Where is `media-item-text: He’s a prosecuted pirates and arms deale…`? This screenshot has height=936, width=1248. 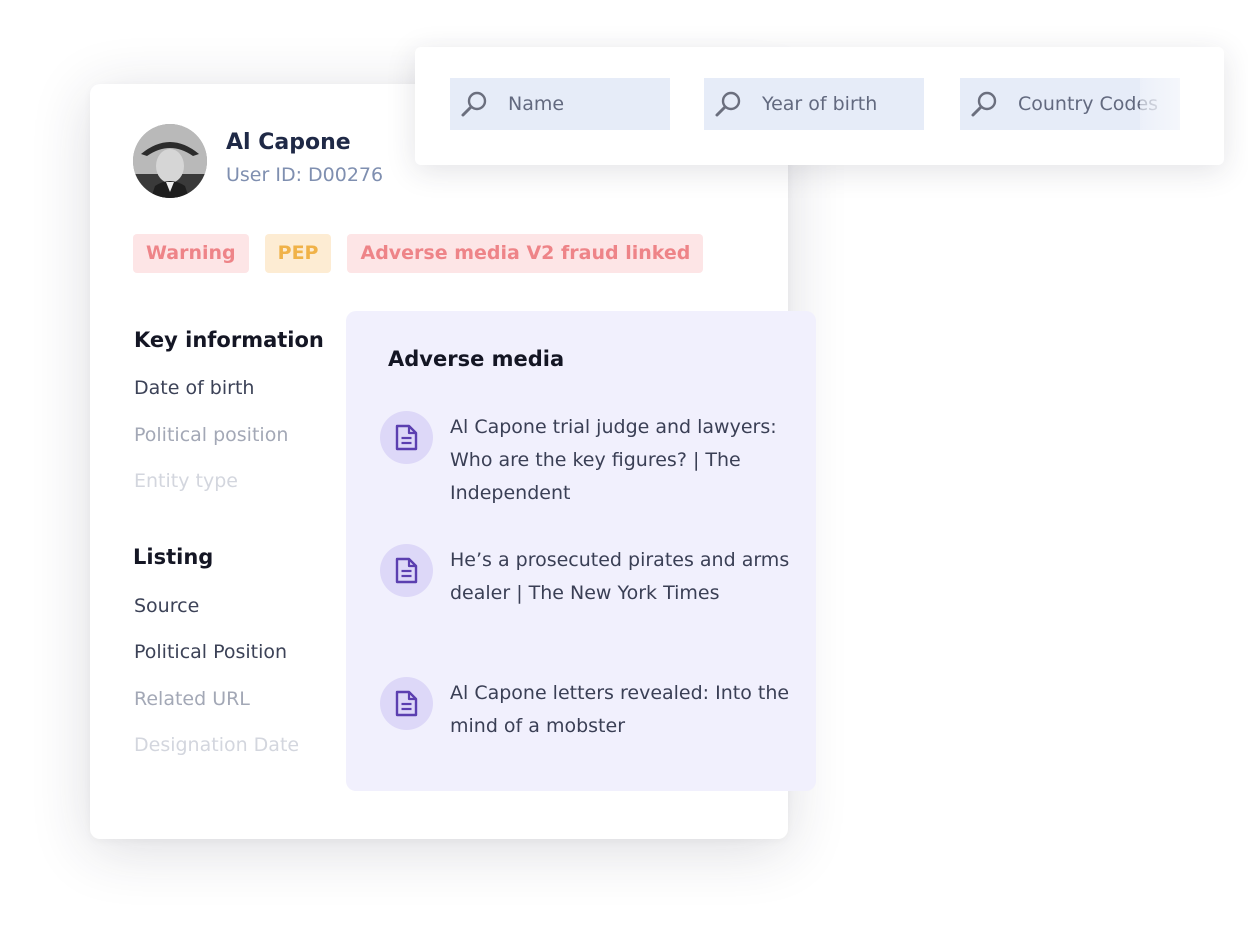
media-item-text: He’s a prosecuted pirates and arms deale… is located at coordinates (620, 576).